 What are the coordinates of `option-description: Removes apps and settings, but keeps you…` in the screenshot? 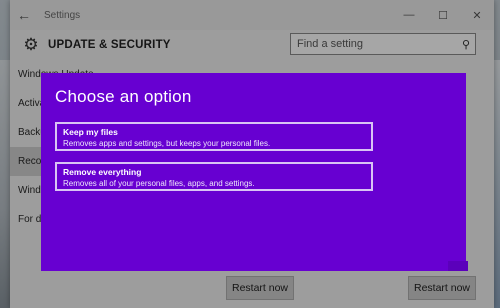 It's located at (167, 143).